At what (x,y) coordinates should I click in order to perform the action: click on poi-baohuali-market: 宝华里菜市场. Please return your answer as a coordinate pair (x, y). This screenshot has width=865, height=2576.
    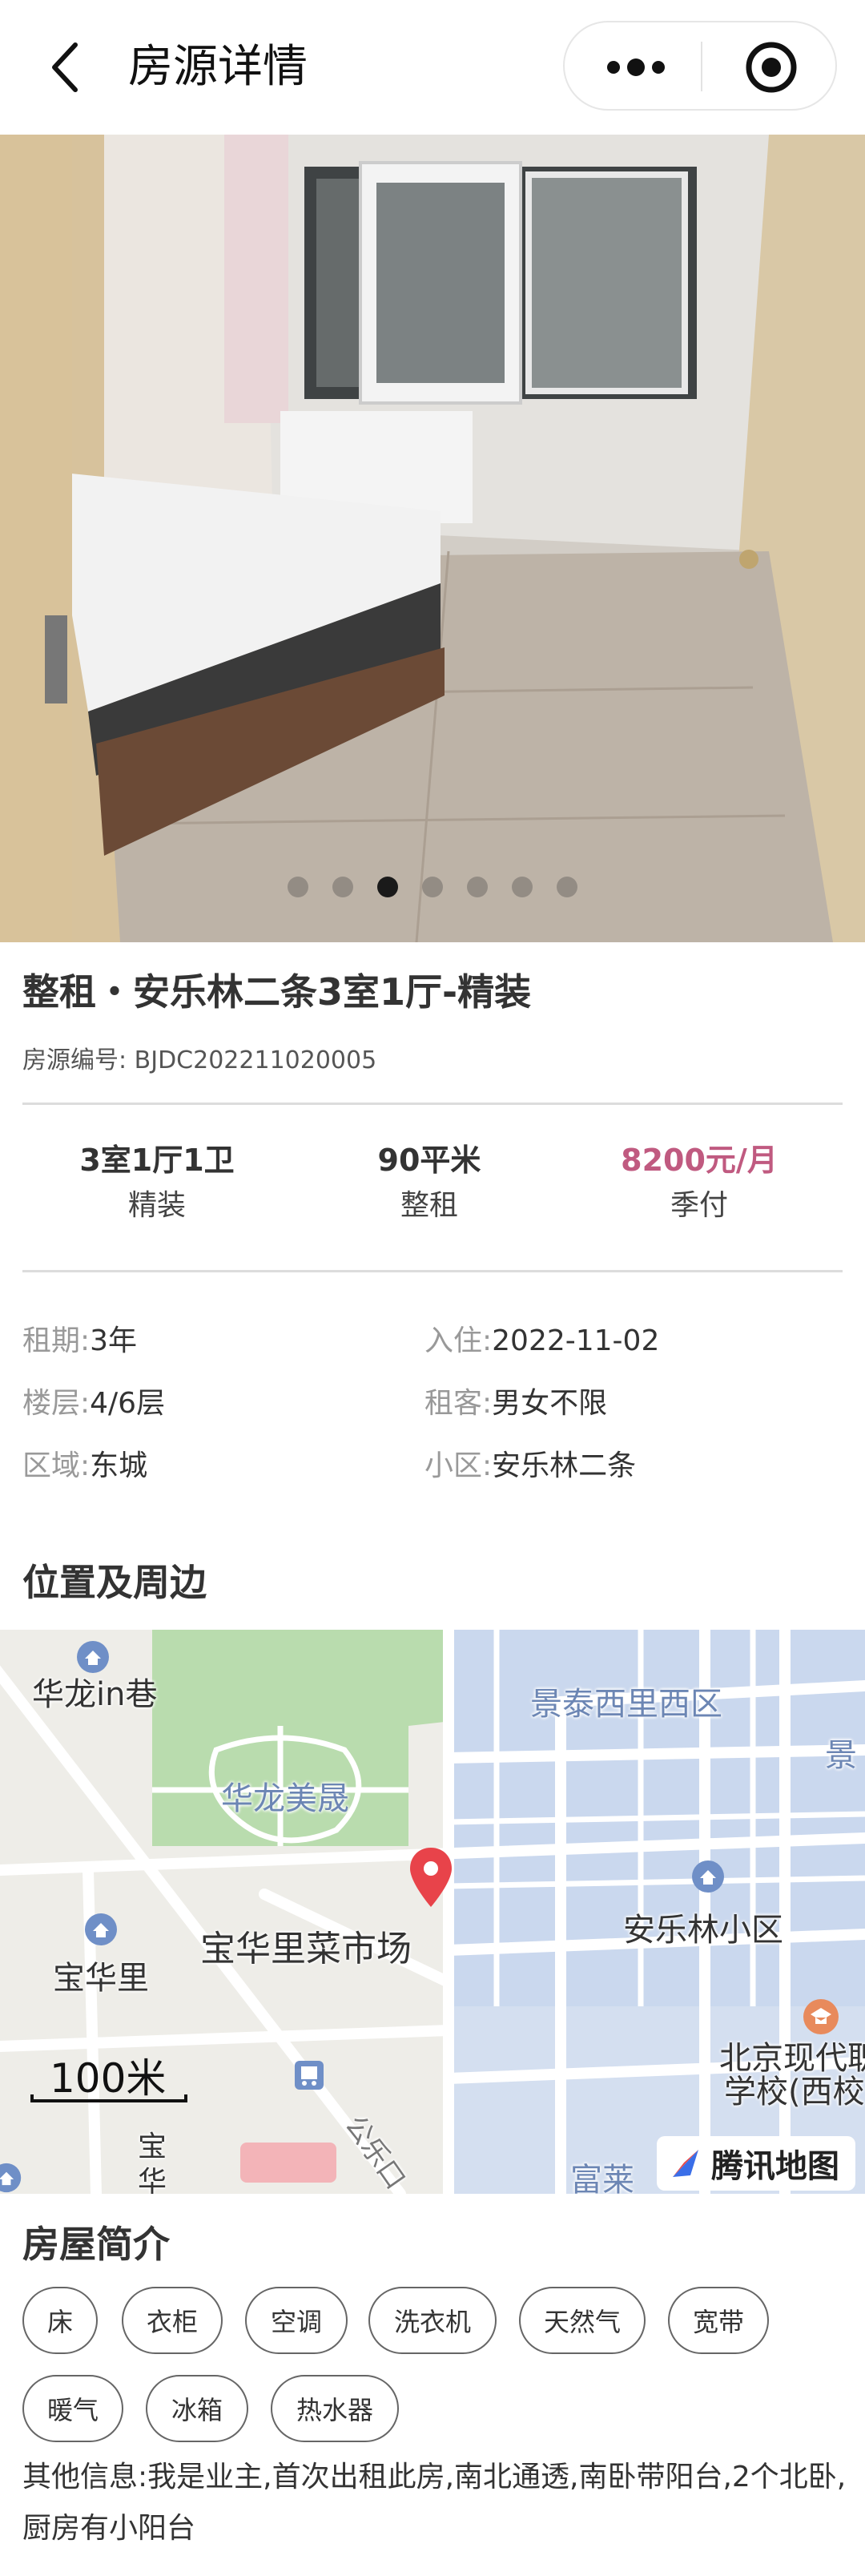
    Looking at the image, I should click on (306, 1945).